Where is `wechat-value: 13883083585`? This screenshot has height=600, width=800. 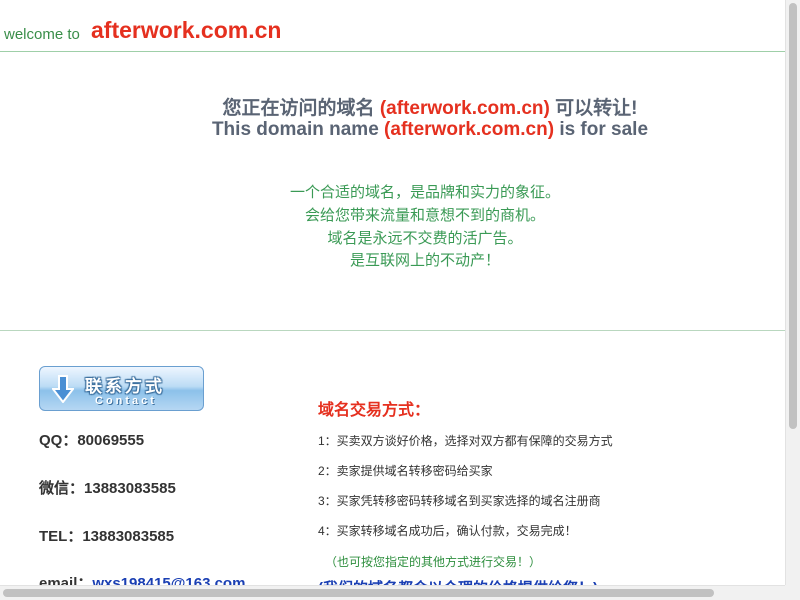
wechat-value: 13883083585 is located at coordinates (130, 488).